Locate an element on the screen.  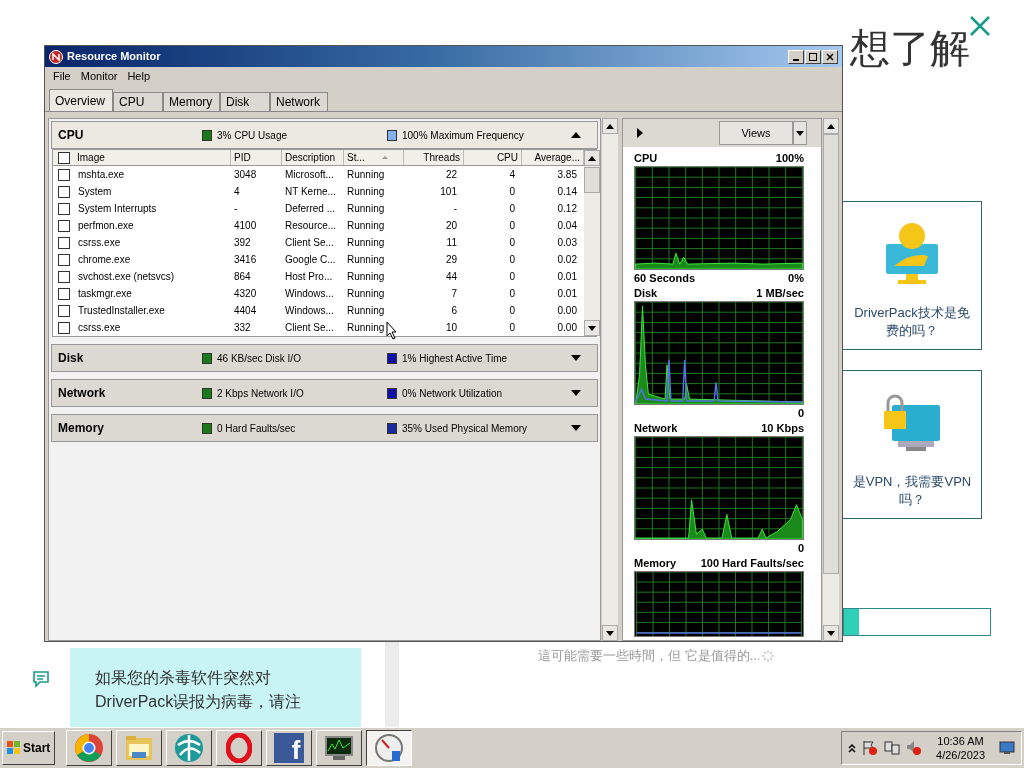
flag-error-icon is located at coordinates (870, 748).